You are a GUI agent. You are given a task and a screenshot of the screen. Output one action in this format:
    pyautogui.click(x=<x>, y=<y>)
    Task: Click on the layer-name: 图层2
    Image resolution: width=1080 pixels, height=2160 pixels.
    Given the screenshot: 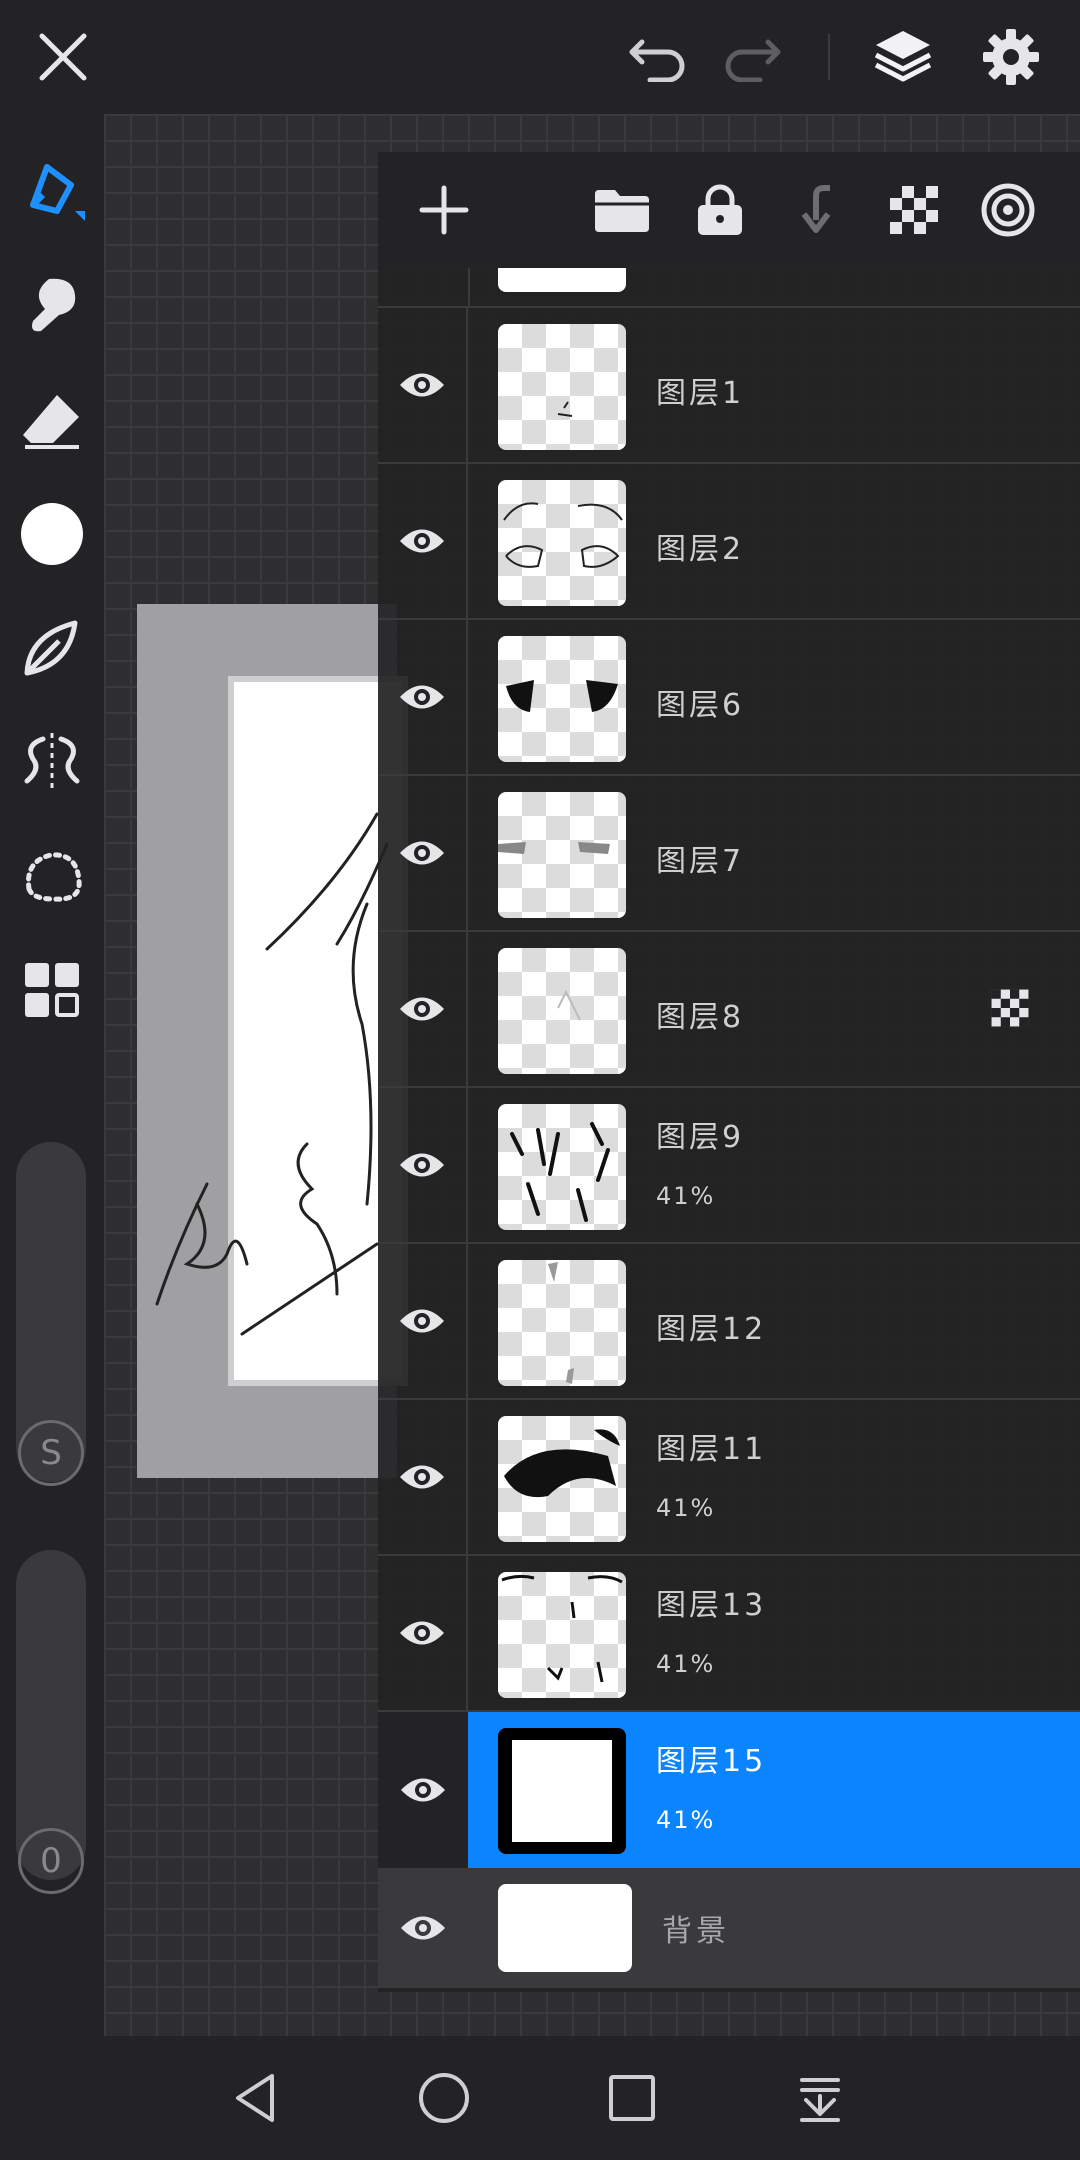 What is the action you would take?
    pyautogui.click(x=700, y=549)
    